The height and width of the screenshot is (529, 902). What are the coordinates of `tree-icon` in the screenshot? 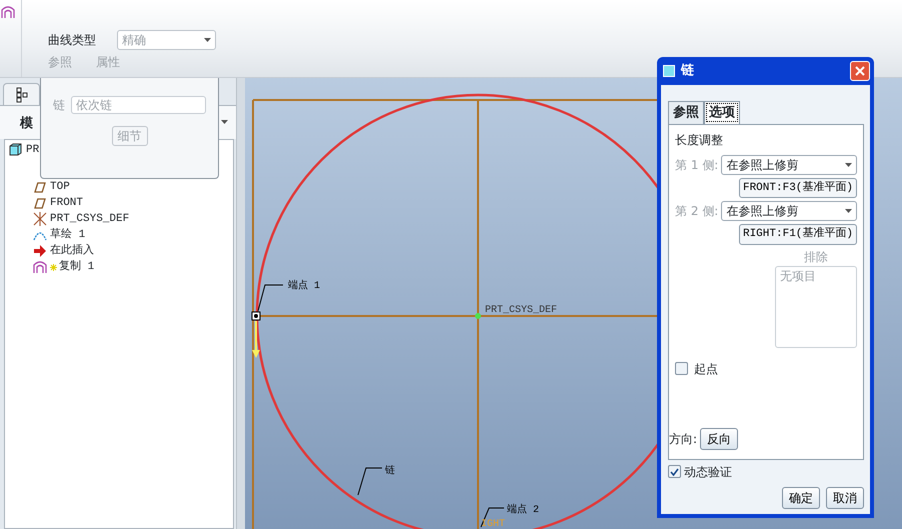 It's located at (22, 94).